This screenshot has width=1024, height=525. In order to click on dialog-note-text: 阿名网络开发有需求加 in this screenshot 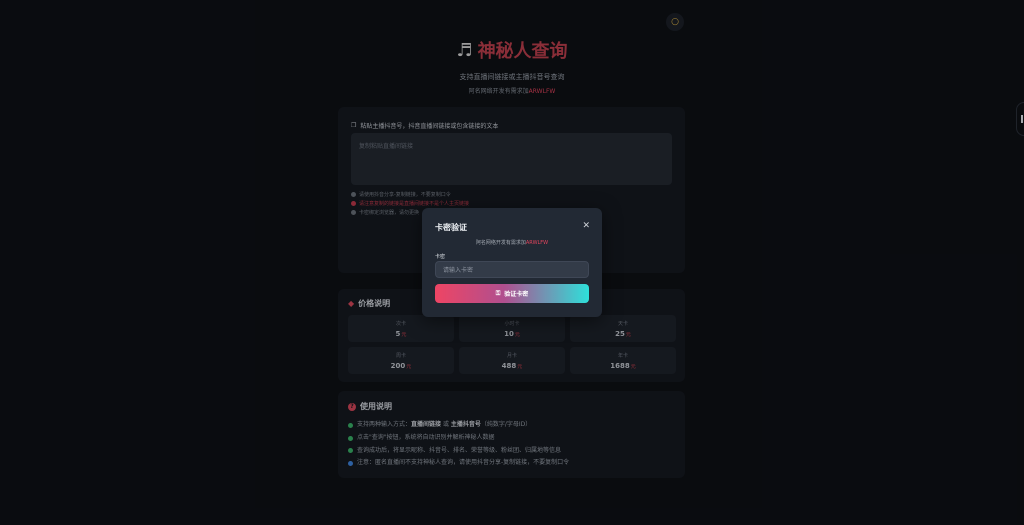, I will do `click(500, 243)`.